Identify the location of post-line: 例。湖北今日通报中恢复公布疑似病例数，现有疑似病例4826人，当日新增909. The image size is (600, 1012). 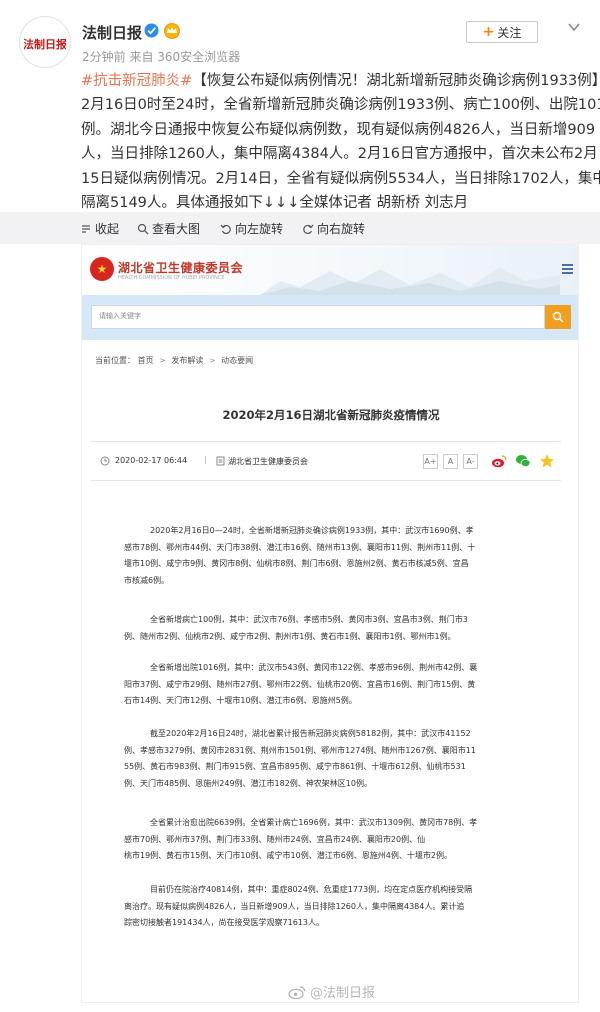
(338, 129).